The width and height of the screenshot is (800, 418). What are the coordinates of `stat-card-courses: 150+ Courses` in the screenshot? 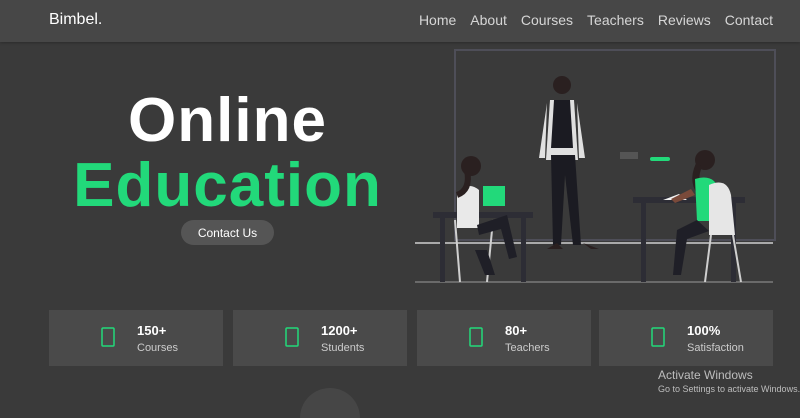 It's located at (136, 338).